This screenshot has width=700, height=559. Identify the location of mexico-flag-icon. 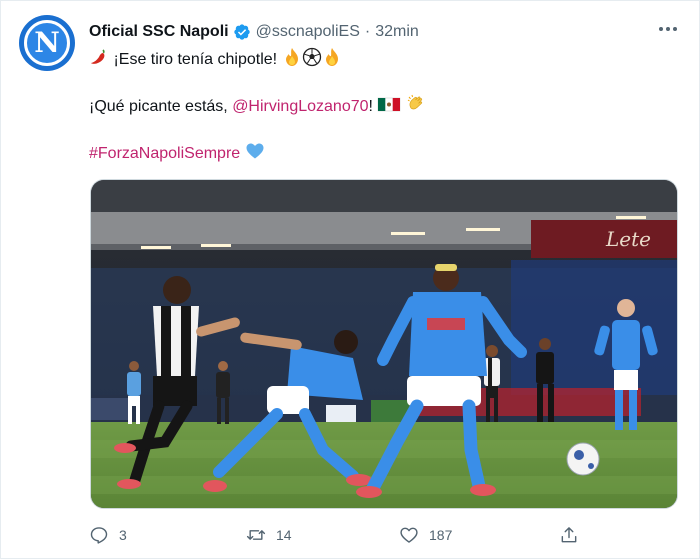
(389, 104).